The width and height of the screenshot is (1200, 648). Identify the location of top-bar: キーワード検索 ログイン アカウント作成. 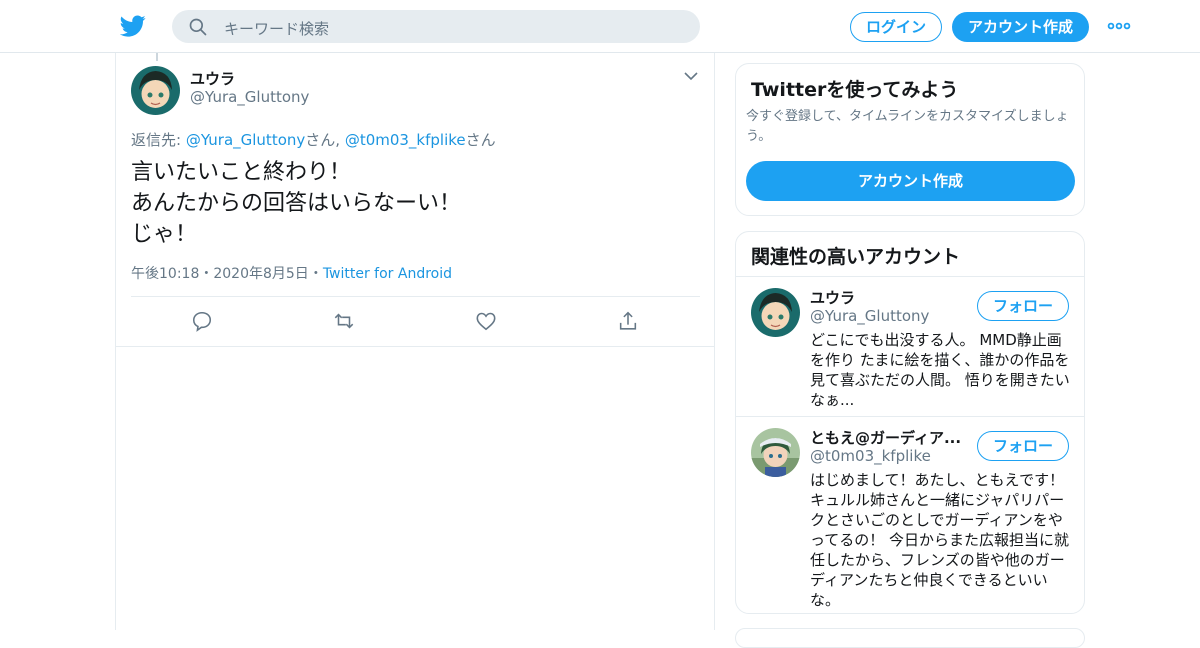
(600, 26).